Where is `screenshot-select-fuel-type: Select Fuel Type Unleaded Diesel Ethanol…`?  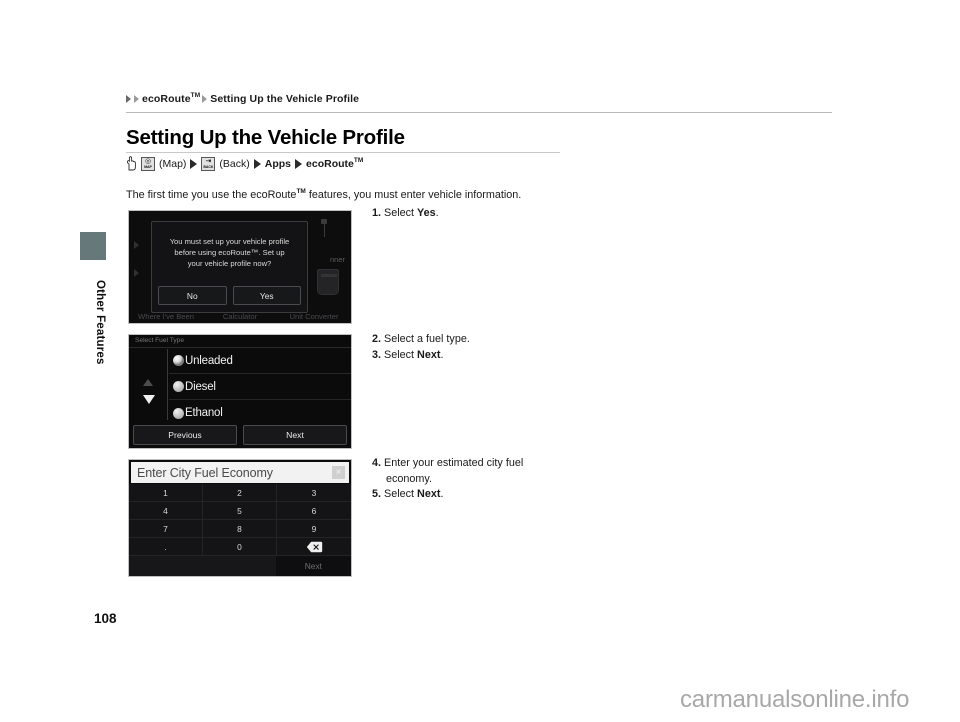 screenshot-select-fuel-type: Select Fuel Type Unleaded Diesel Ethanol… is located at coordinates (240, 391).